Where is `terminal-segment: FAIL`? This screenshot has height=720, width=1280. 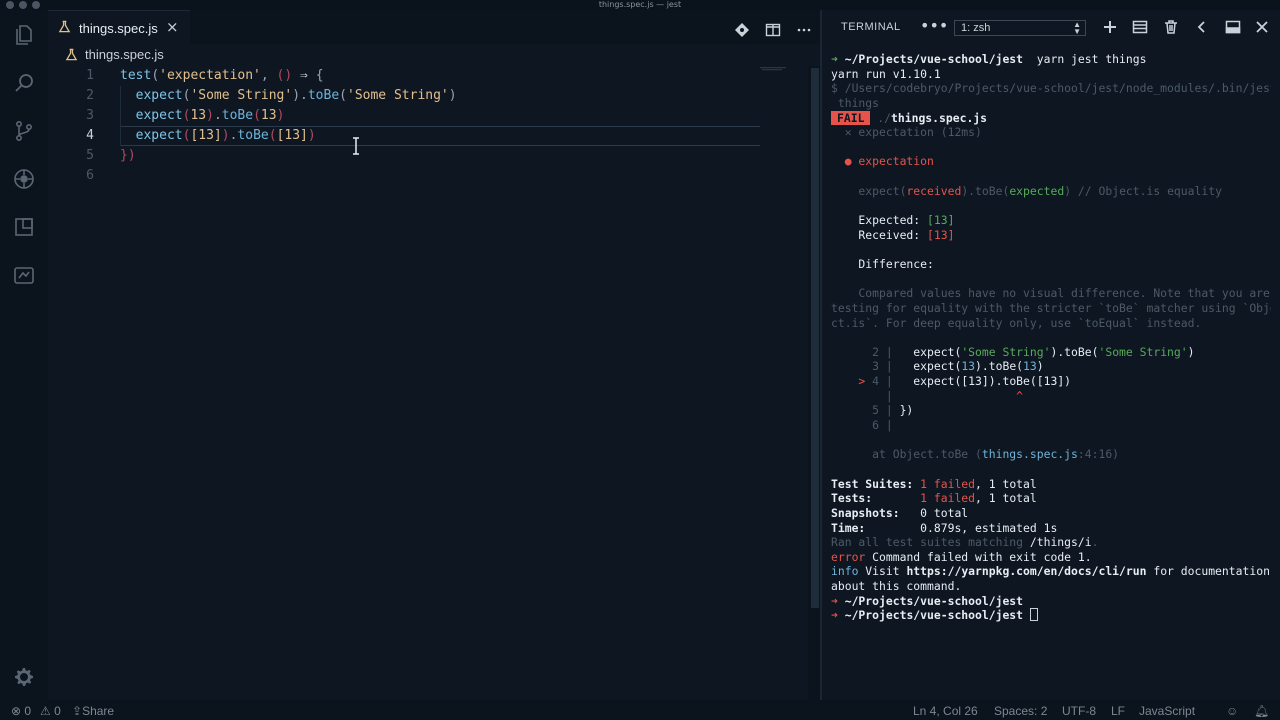
terminal-segment: FAIL is located at coordinates (851, 117).